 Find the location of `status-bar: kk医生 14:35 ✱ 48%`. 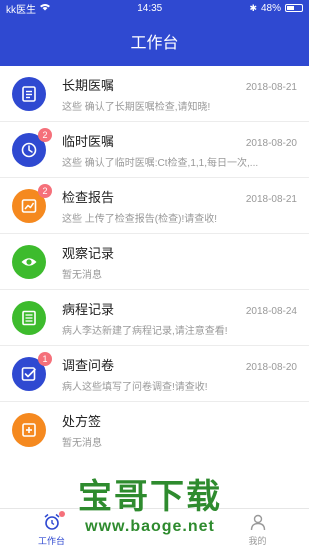

status-bar: kk医生 14:35 ✱ 48% is located at coordinates (154, 8).